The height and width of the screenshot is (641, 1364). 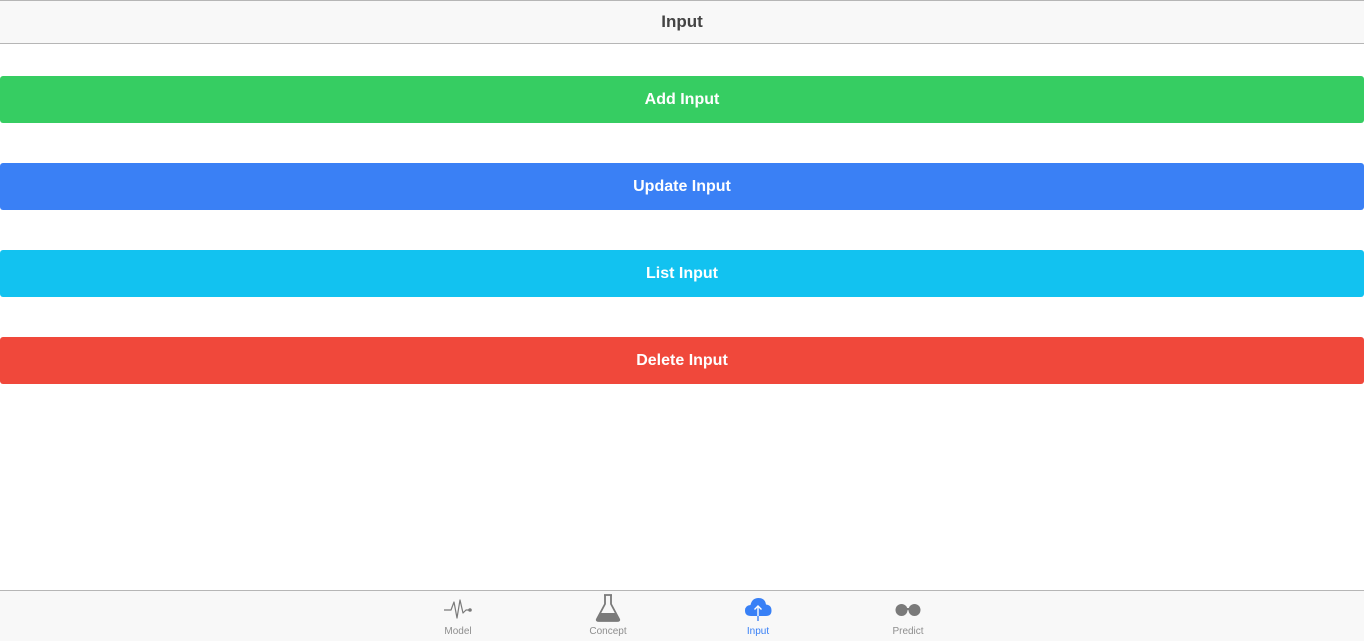 I want to click on tab-input: Input, so click(x=758, y=616).